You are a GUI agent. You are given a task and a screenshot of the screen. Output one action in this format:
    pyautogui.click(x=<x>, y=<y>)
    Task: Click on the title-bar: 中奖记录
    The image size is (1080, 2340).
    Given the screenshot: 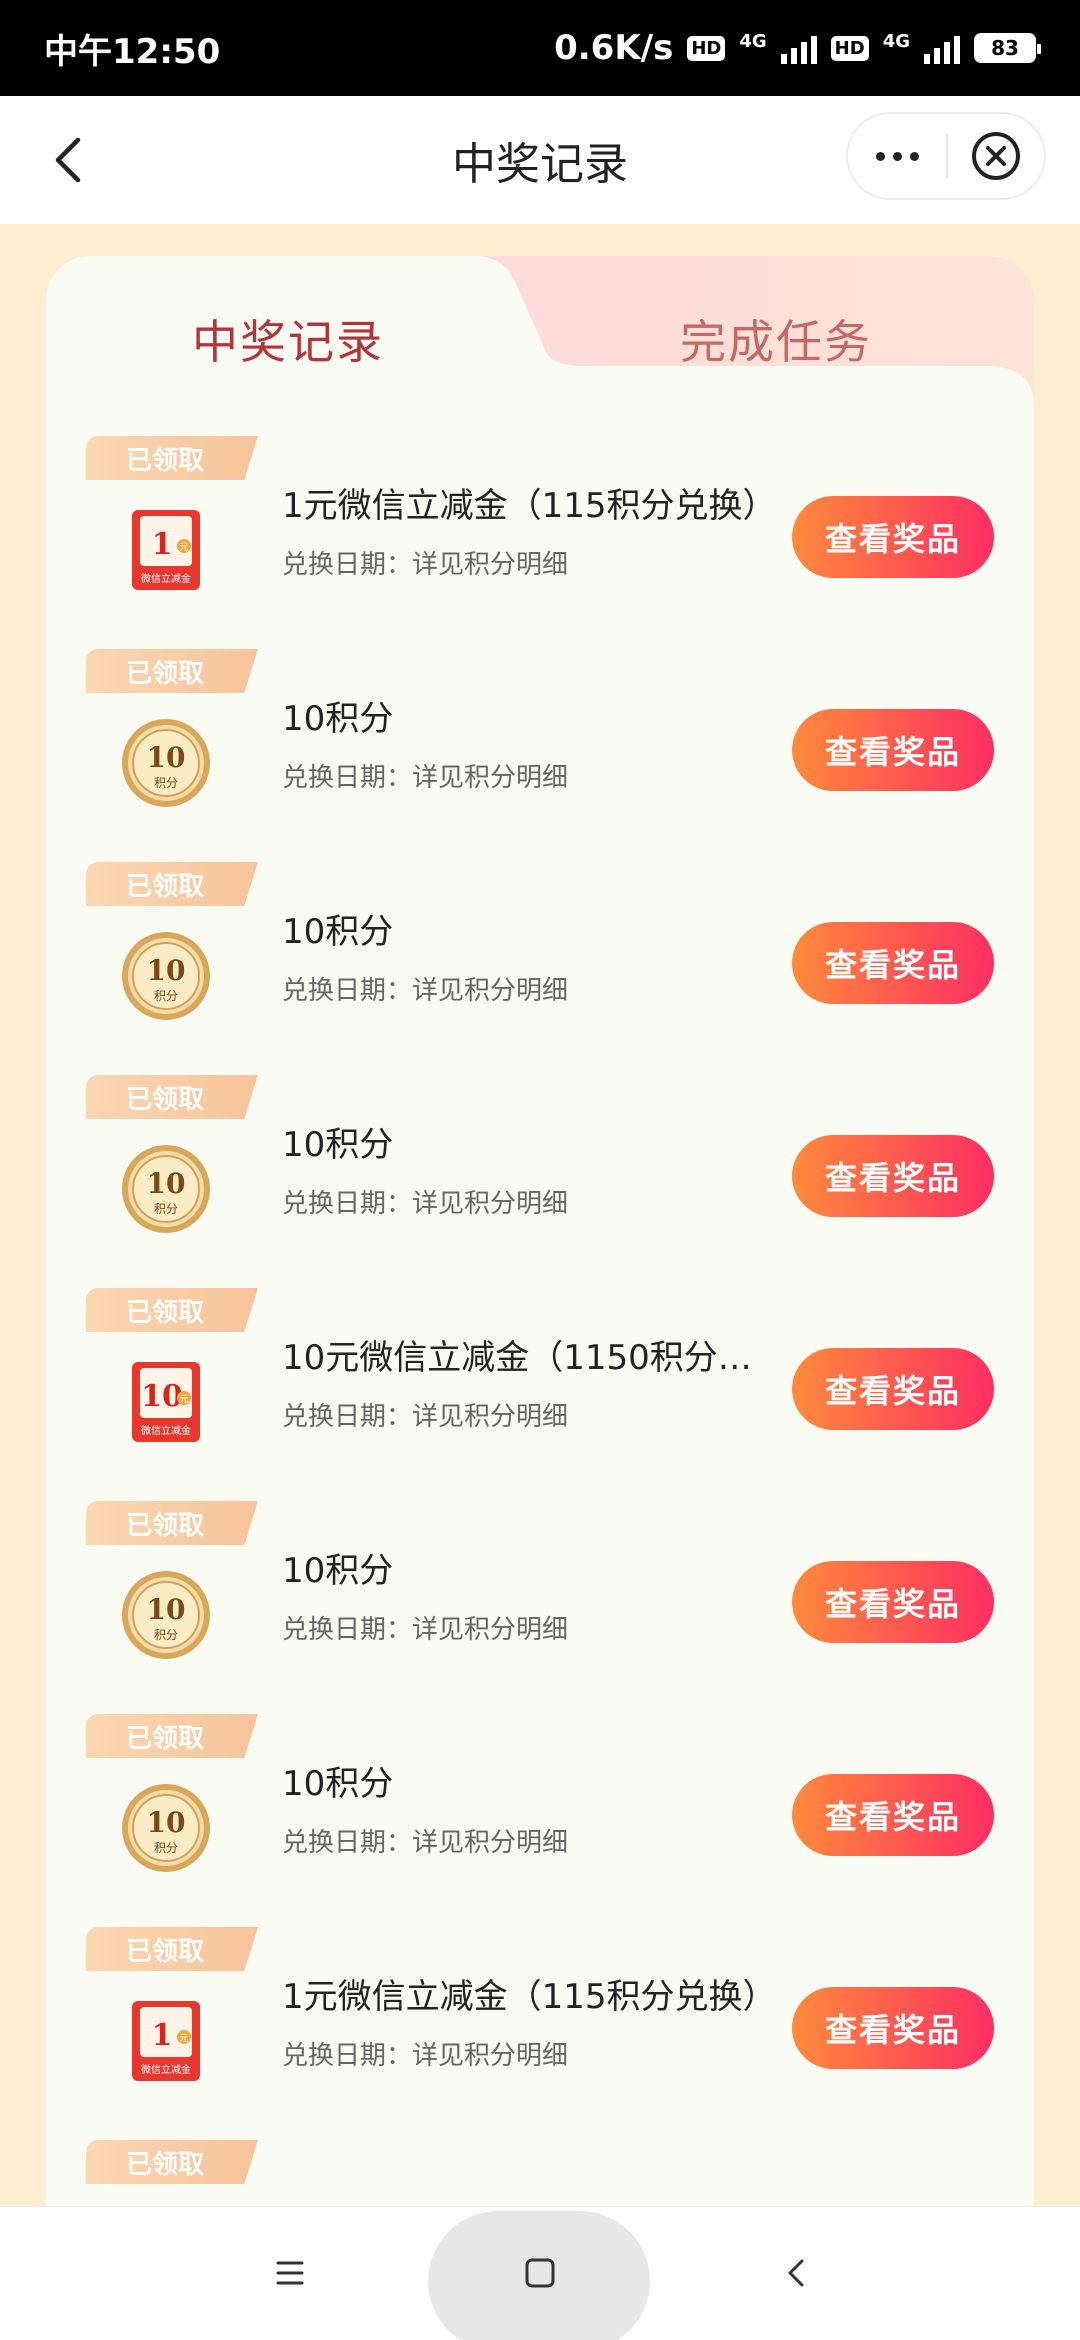 What is the action you would take?
    pyautogui.click(x=540, y=160)
    